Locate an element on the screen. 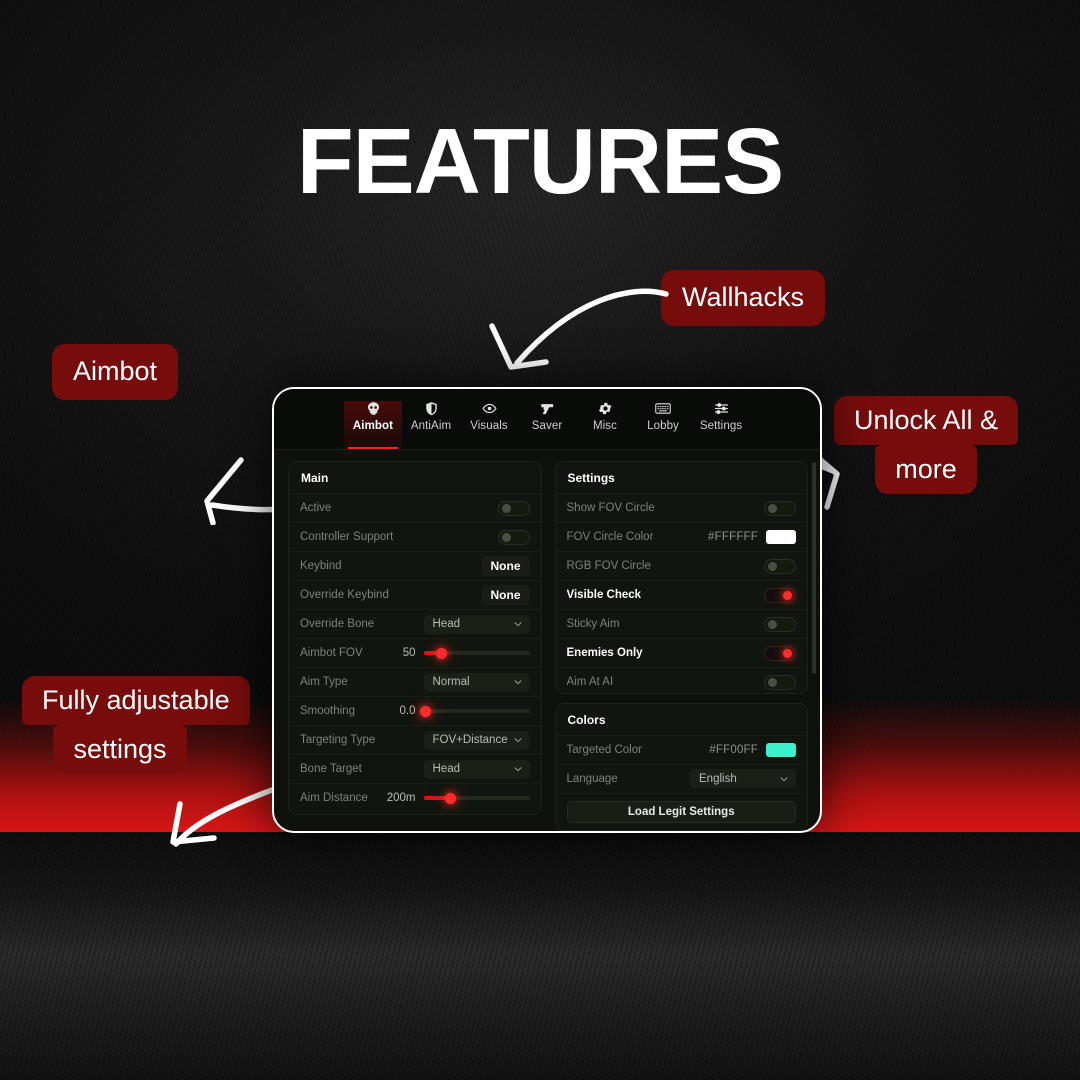 The width and height of the screenshot is (1080, 1080). load-legit-settings-button: Load Legit Settings is located at coordinates (681, 811).